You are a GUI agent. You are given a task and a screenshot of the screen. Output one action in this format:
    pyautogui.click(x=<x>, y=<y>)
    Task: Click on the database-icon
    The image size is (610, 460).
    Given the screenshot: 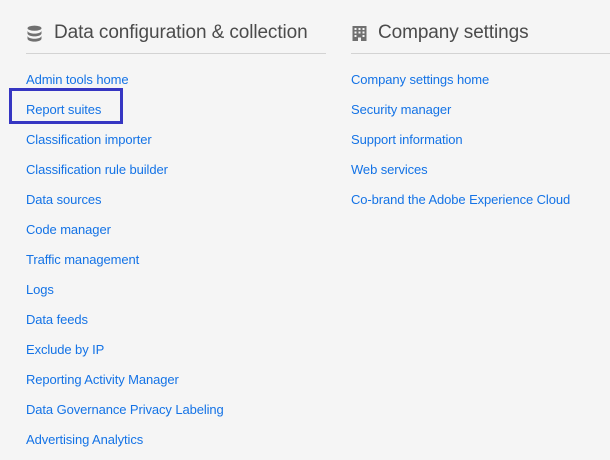 What is the action you would take?
    pyautogui.click(x=34, y=33)
    